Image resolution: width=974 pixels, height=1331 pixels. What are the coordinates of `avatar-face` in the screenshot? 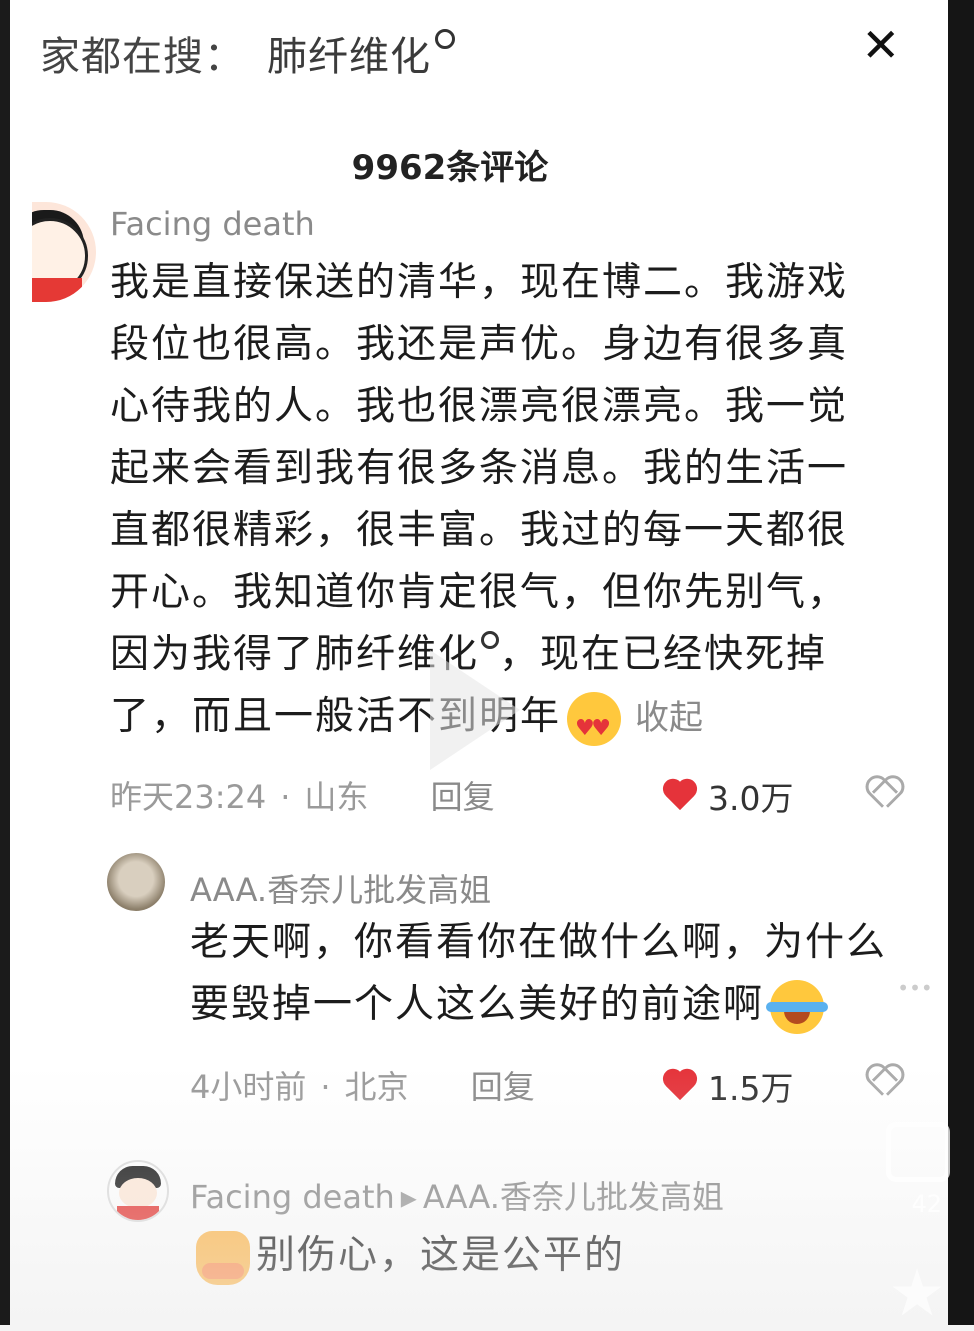 It's located at (138, 1193).